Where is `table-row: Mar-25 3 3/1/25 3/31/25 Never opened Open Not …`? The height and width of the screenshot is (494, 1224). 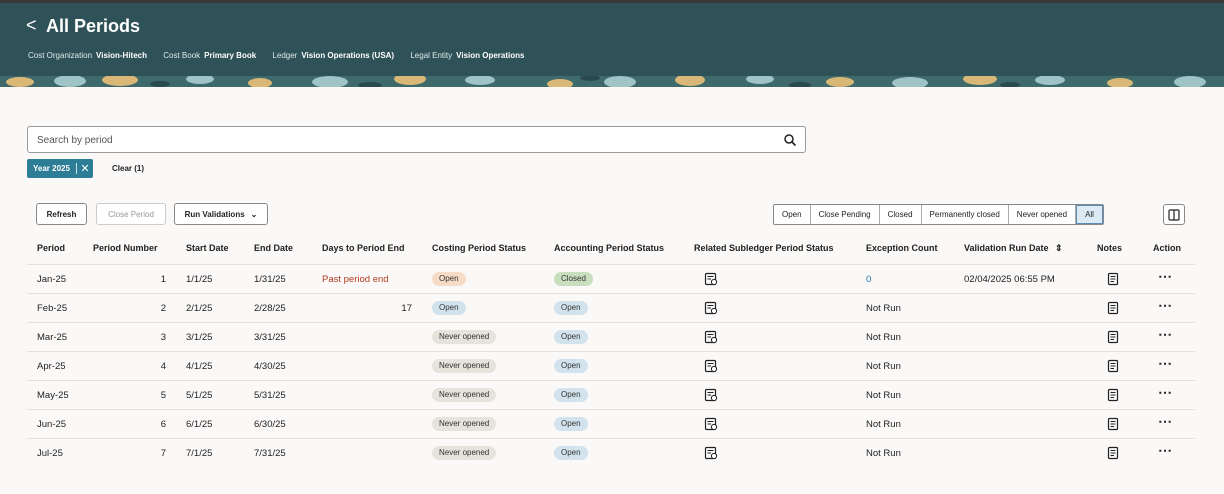 table-row: Mar-25 3 3/1/25 3/31/25 Never opened Open Not … is located at coordinates (611, 336).